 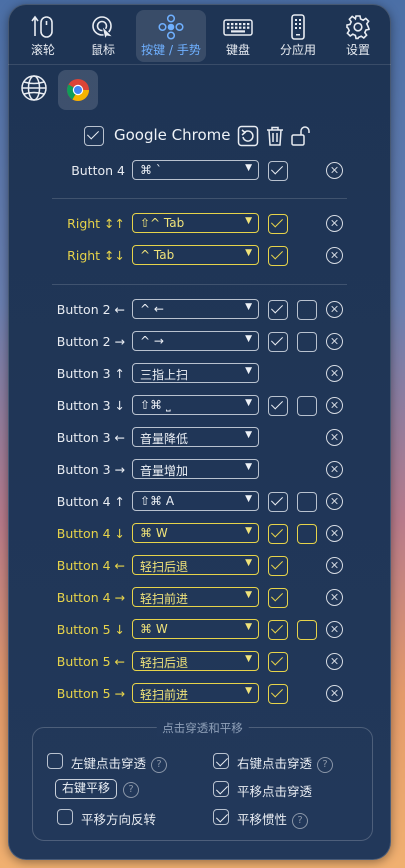 I want to click on mapping-row: Button 3 ↓ ⇧⌘ ⎵ ▼, so click(x=199, y=406).